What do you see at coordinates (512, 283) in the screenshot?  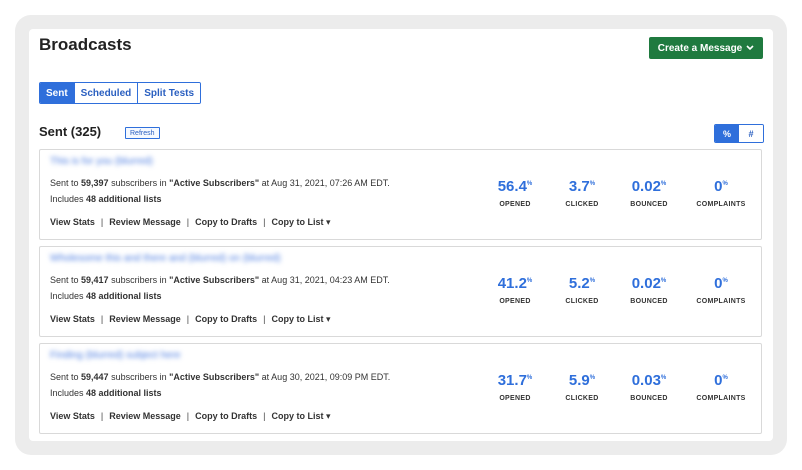 I see `opened-value: 41.2` at bounding box center [512, 283].